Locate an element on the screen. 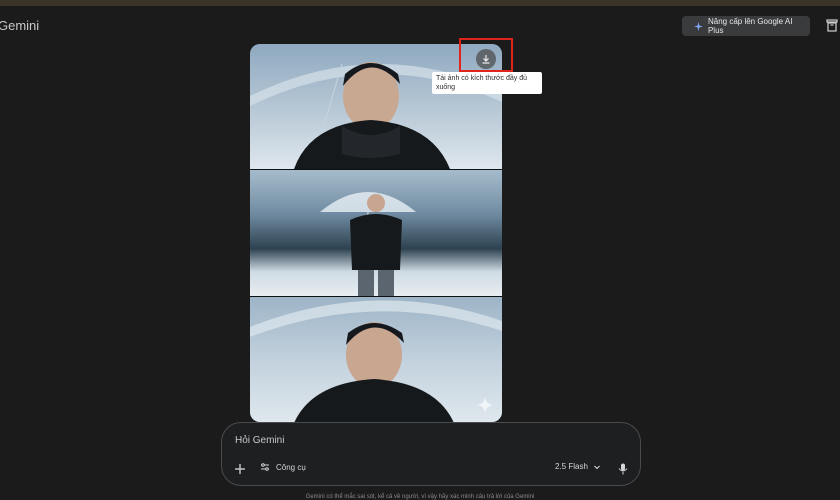 The image size is (840, 500). tools-button: Công cụ is located at coordinates (283, 467).